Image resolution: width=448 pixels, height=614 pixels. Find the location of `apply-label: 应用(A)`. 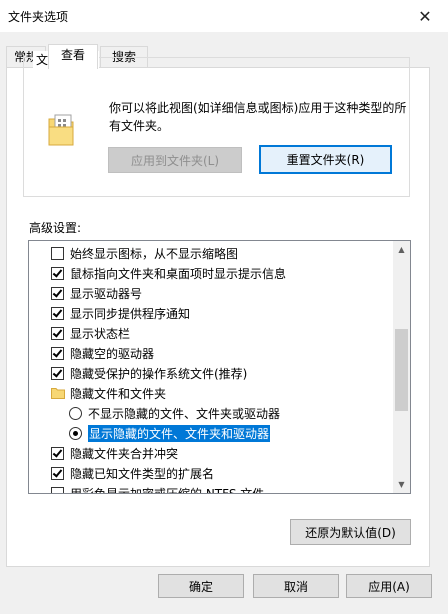

apply-label: 应用(A) is located at coordinates (389, 586).